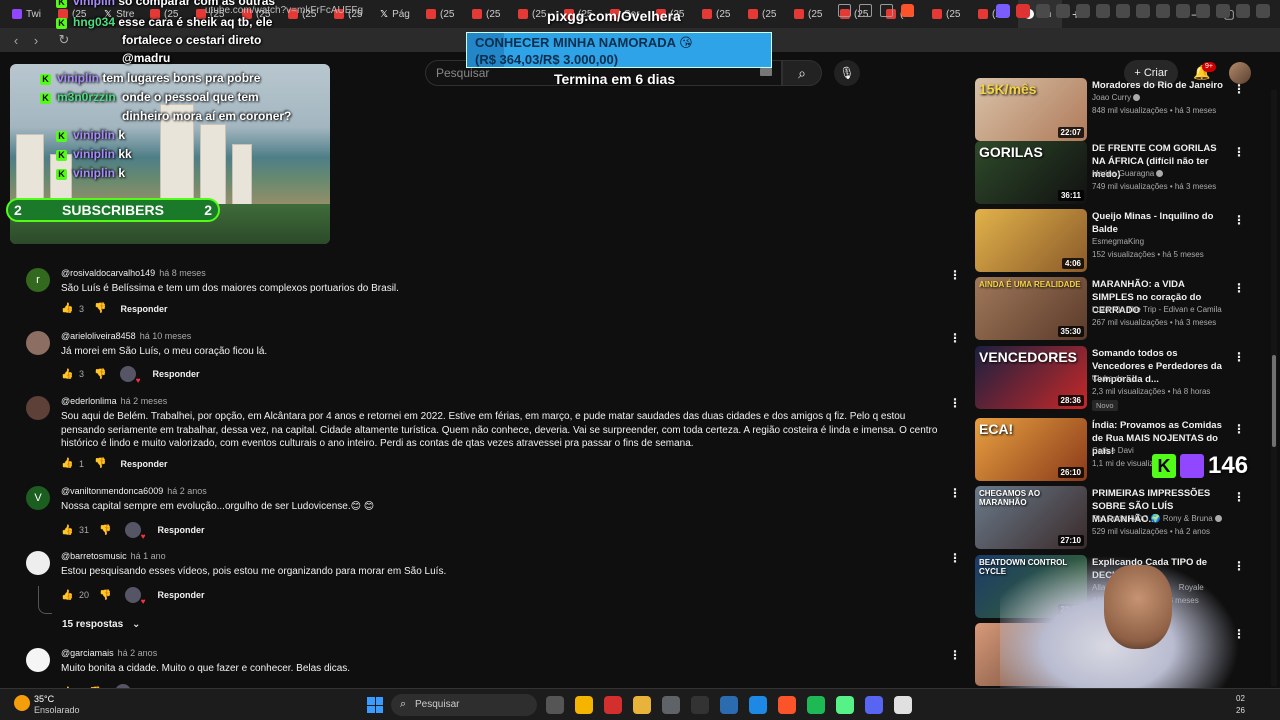 This screenshot has width=1280, height=720. What do you see at coordinates (397, 14) in the screenshot?
I see `browser-tab: 𝕏 Pág` at bounding box center [397, 14].